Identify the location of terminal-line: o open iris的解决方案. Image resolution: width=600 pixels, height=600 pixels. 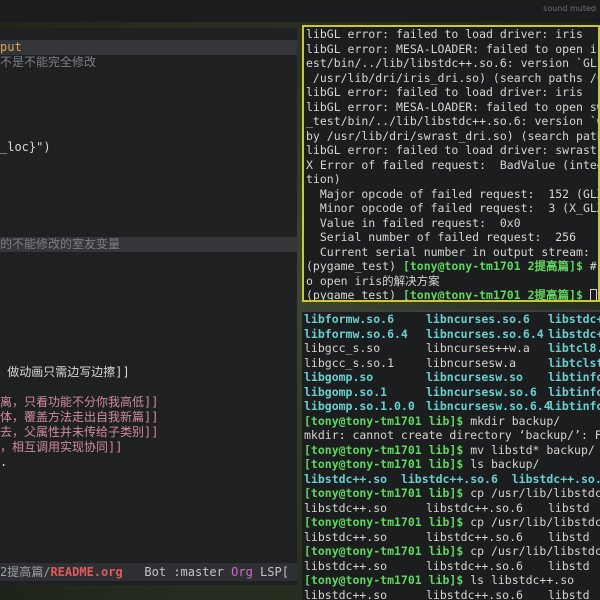
(373, 280).